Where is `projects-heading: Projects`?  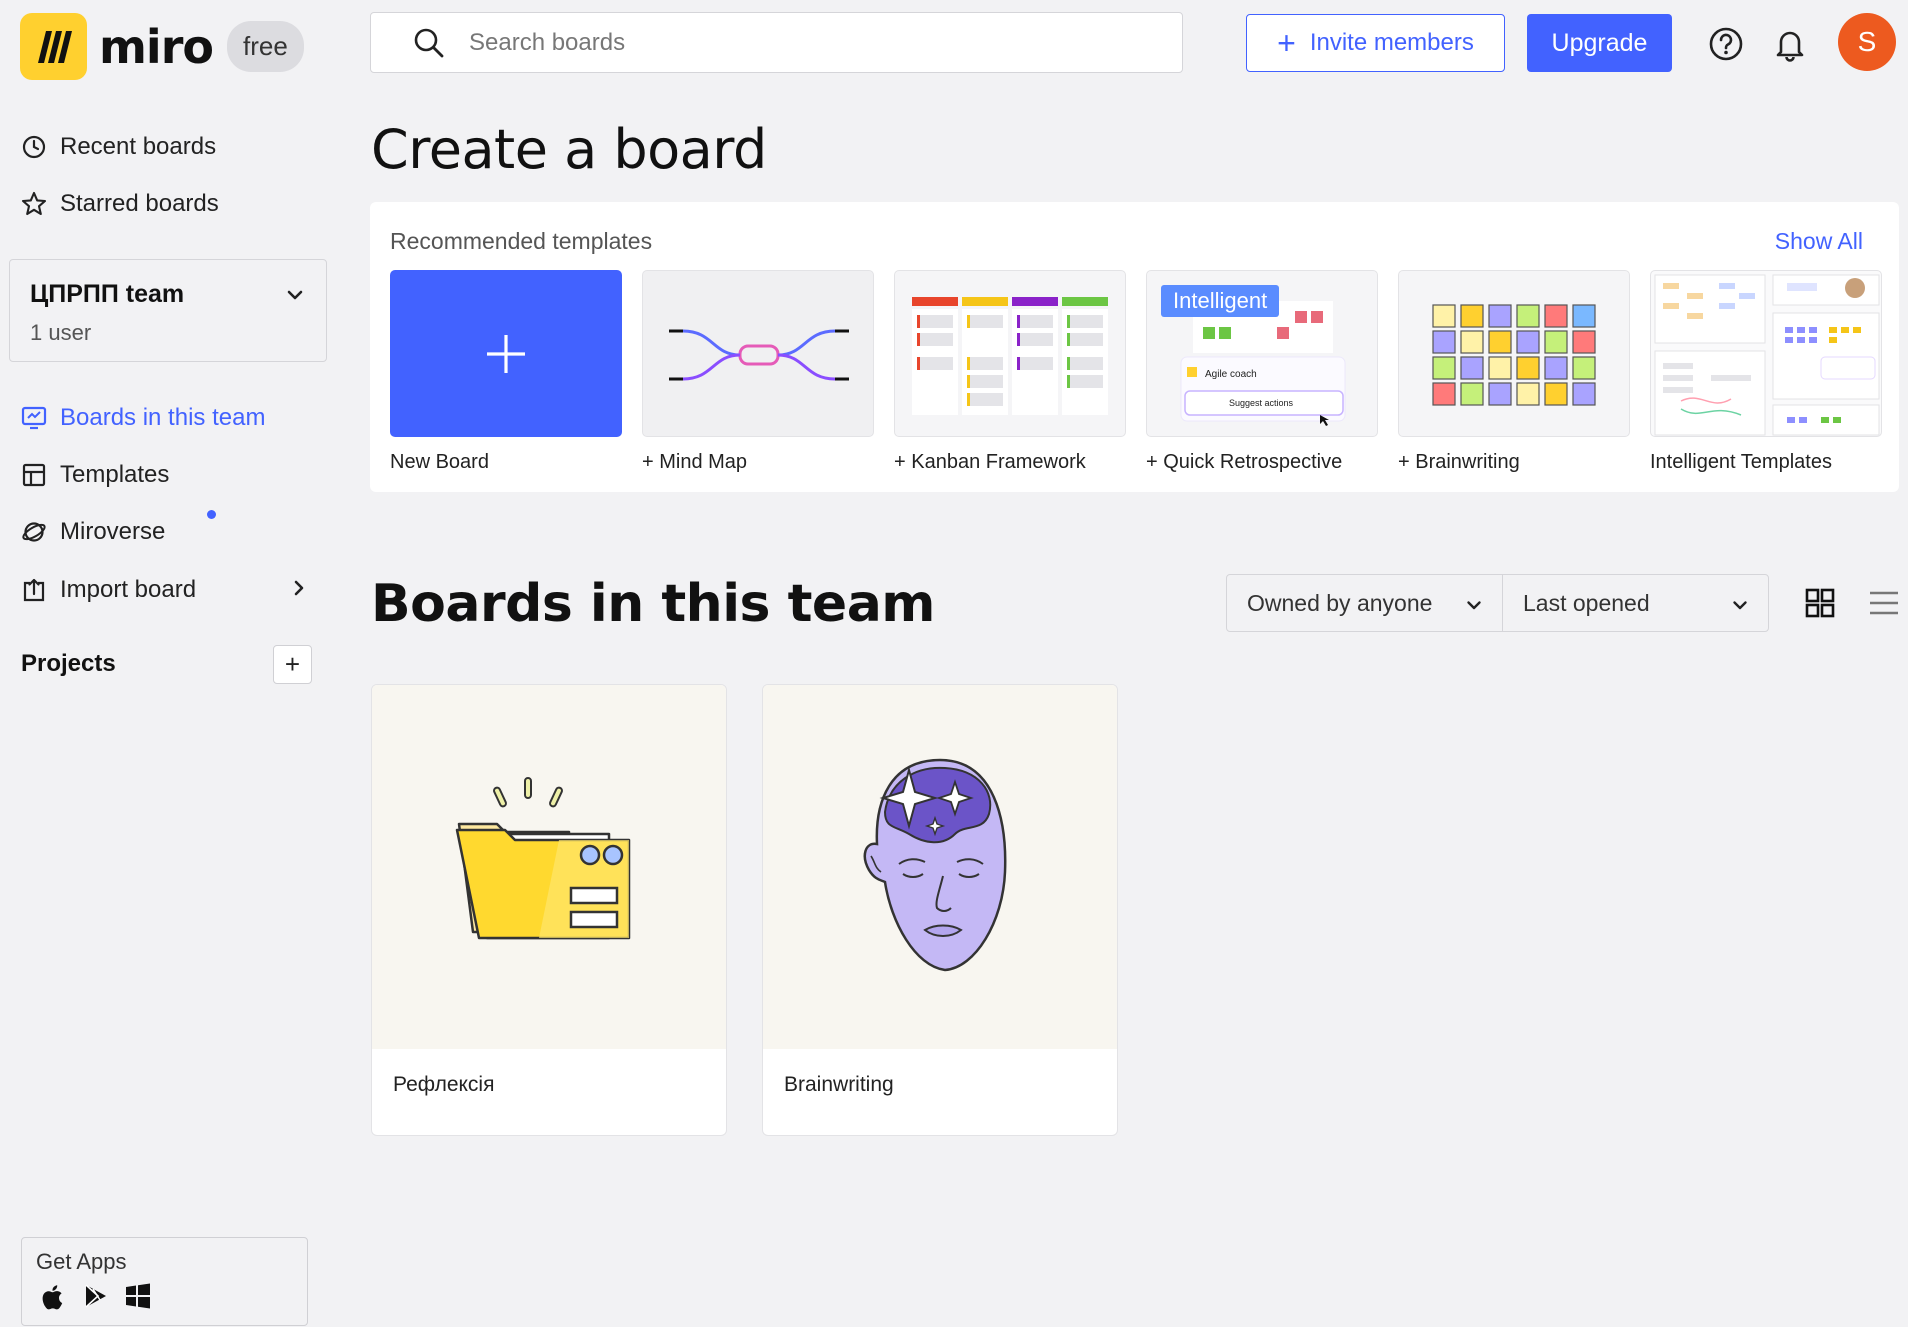 projects-heading: Projects is located at coordinates (68, 663).